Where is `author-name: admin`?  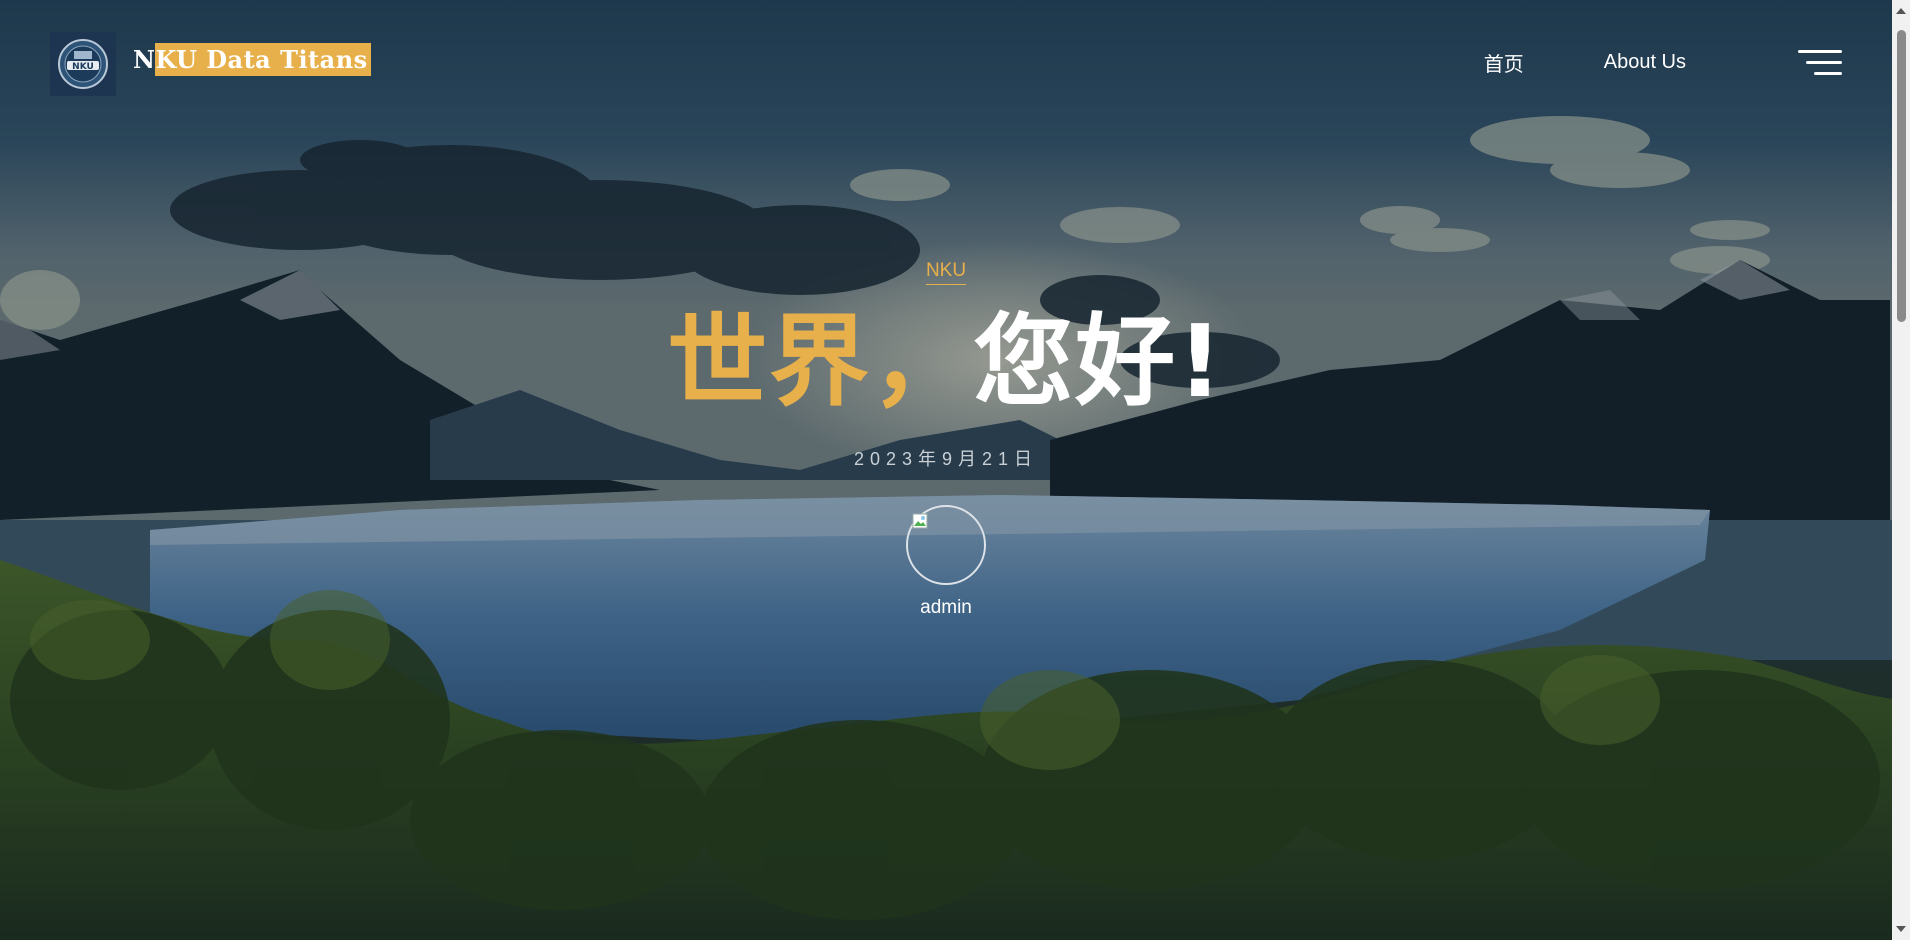 author-name: admin is located at coordinates (946, 608).